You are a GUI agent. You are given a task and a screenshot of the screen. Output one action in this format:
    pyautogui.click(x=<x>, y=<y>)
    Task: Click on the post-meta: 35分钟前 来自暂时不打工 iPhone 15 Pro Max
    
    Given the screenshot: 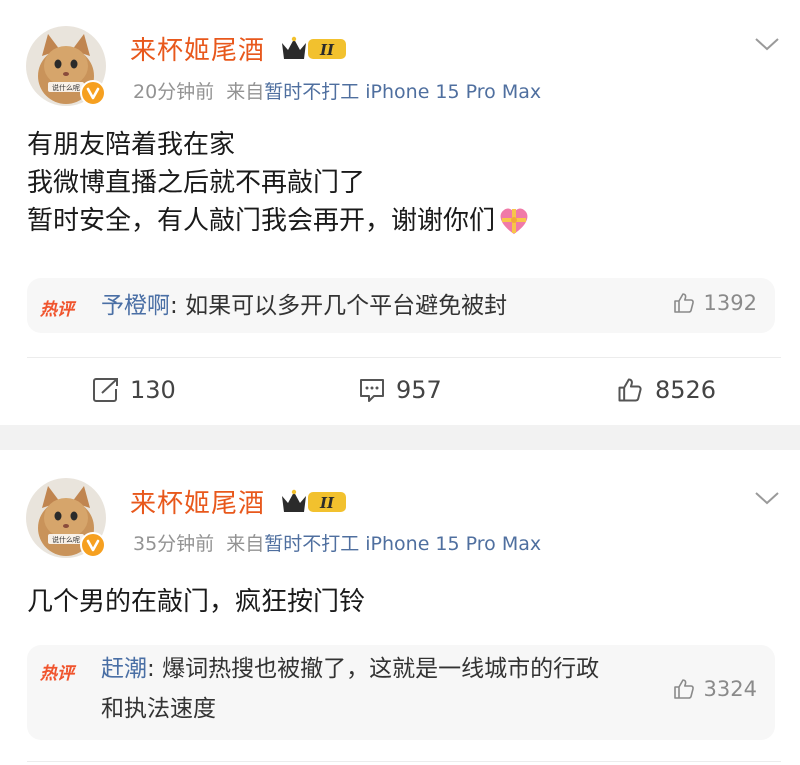 What is the action you would take?
    pyautogui.click(x=337, y=542)
    